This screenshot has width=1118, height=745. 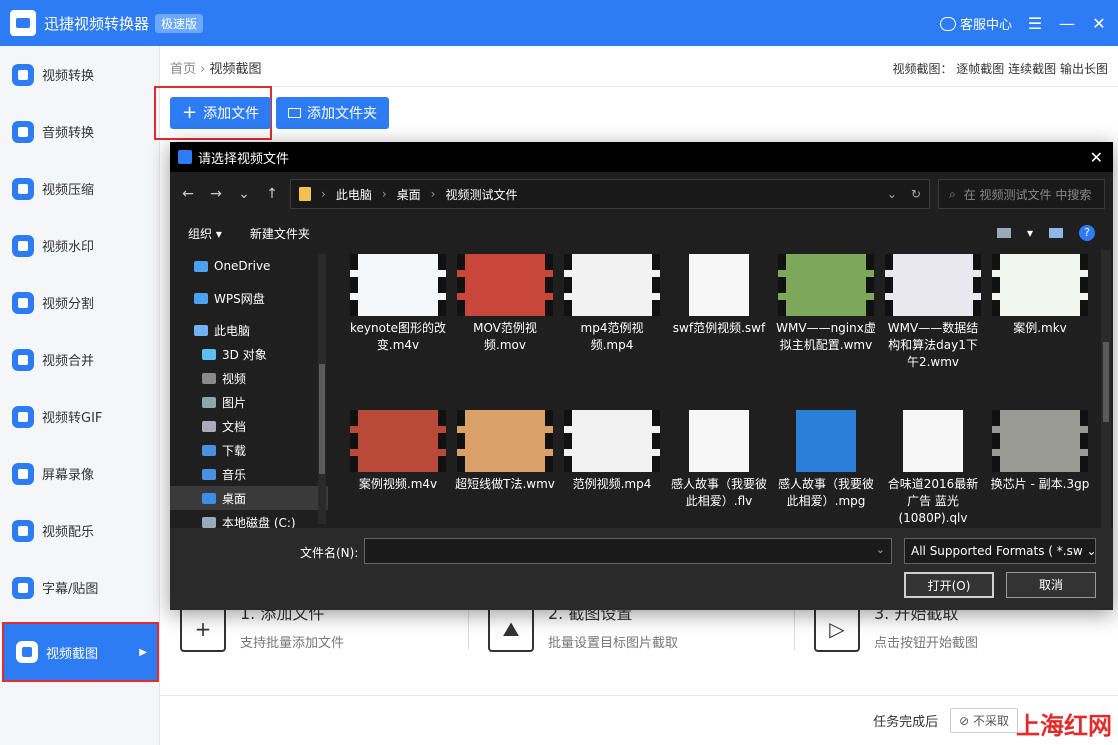 What do you see at coordinates (1040, 328) in the screenshot?
I see `file-name: 案例.mkv` at bounding box center [1040, 328].